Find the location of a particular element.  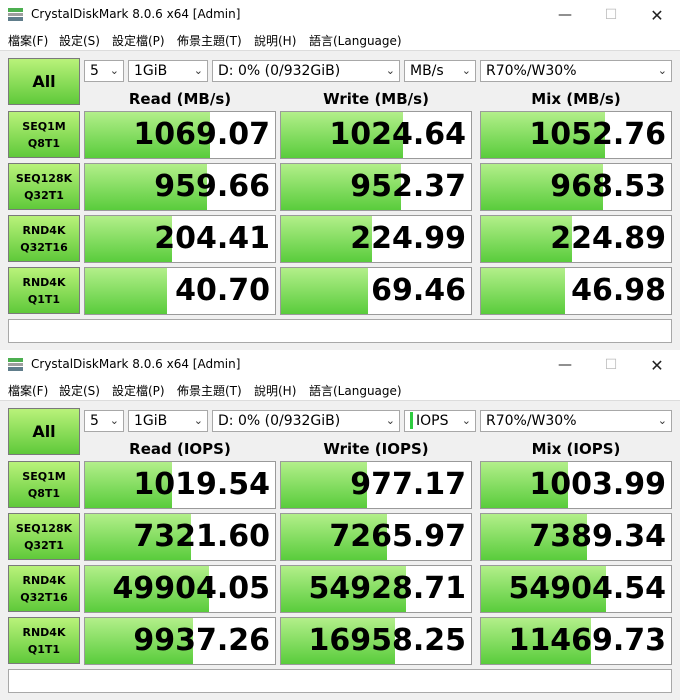

app-icon is located at coordinates (15, 364).